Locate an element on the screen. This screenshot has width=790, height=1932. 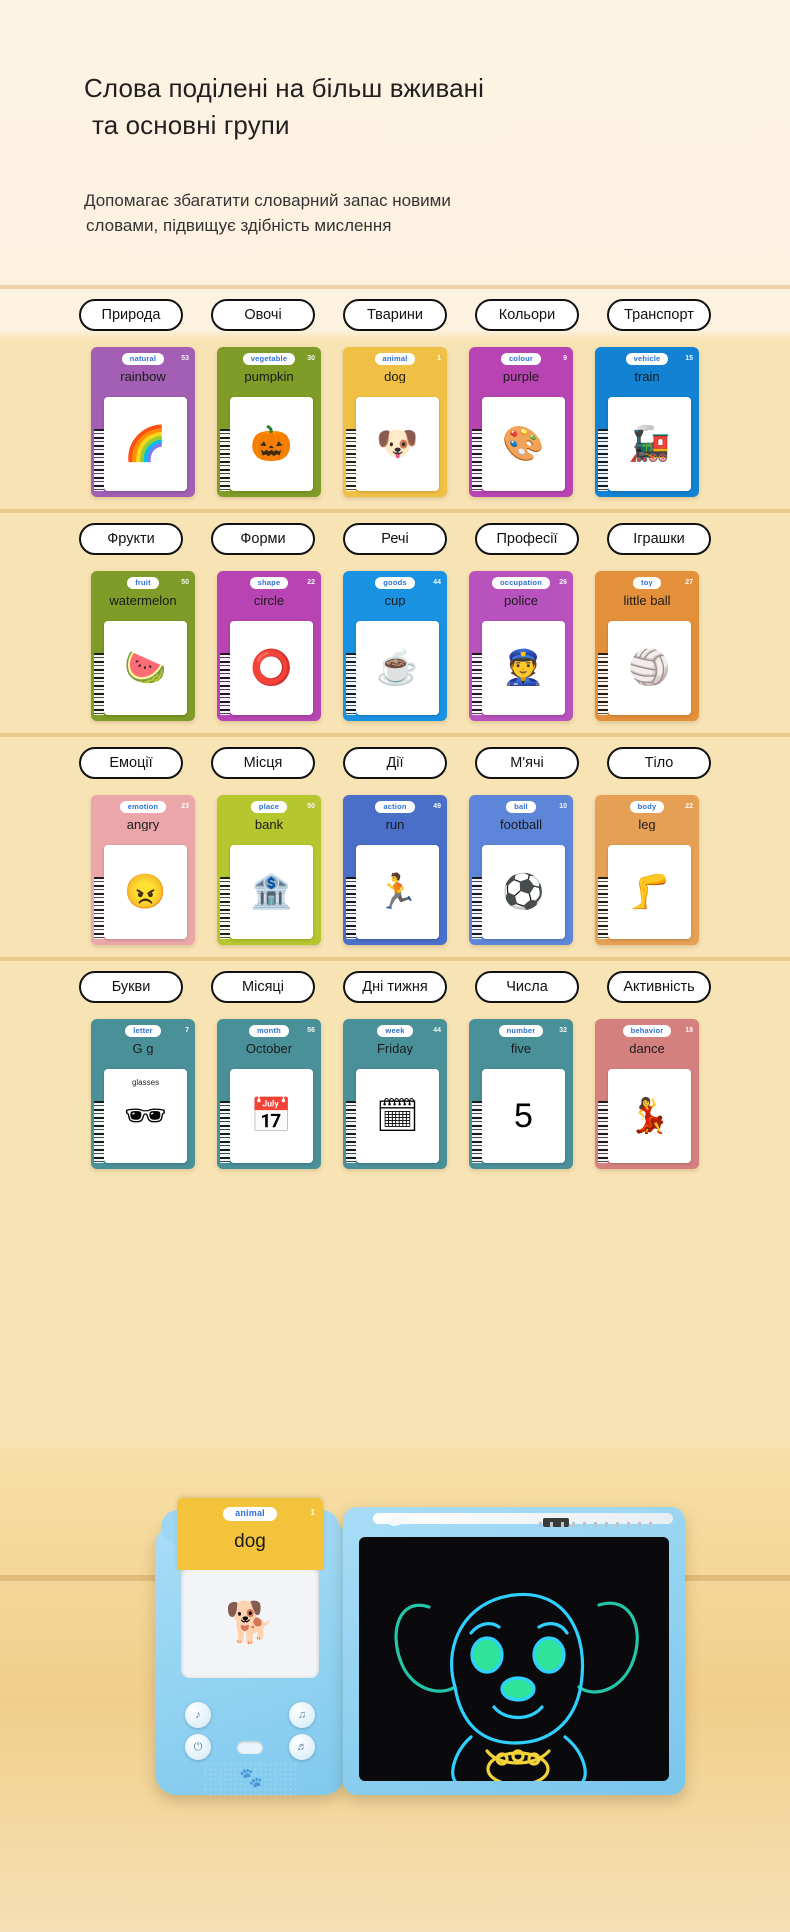
flashcard-number: 44 is located at coordinates (437, 582).